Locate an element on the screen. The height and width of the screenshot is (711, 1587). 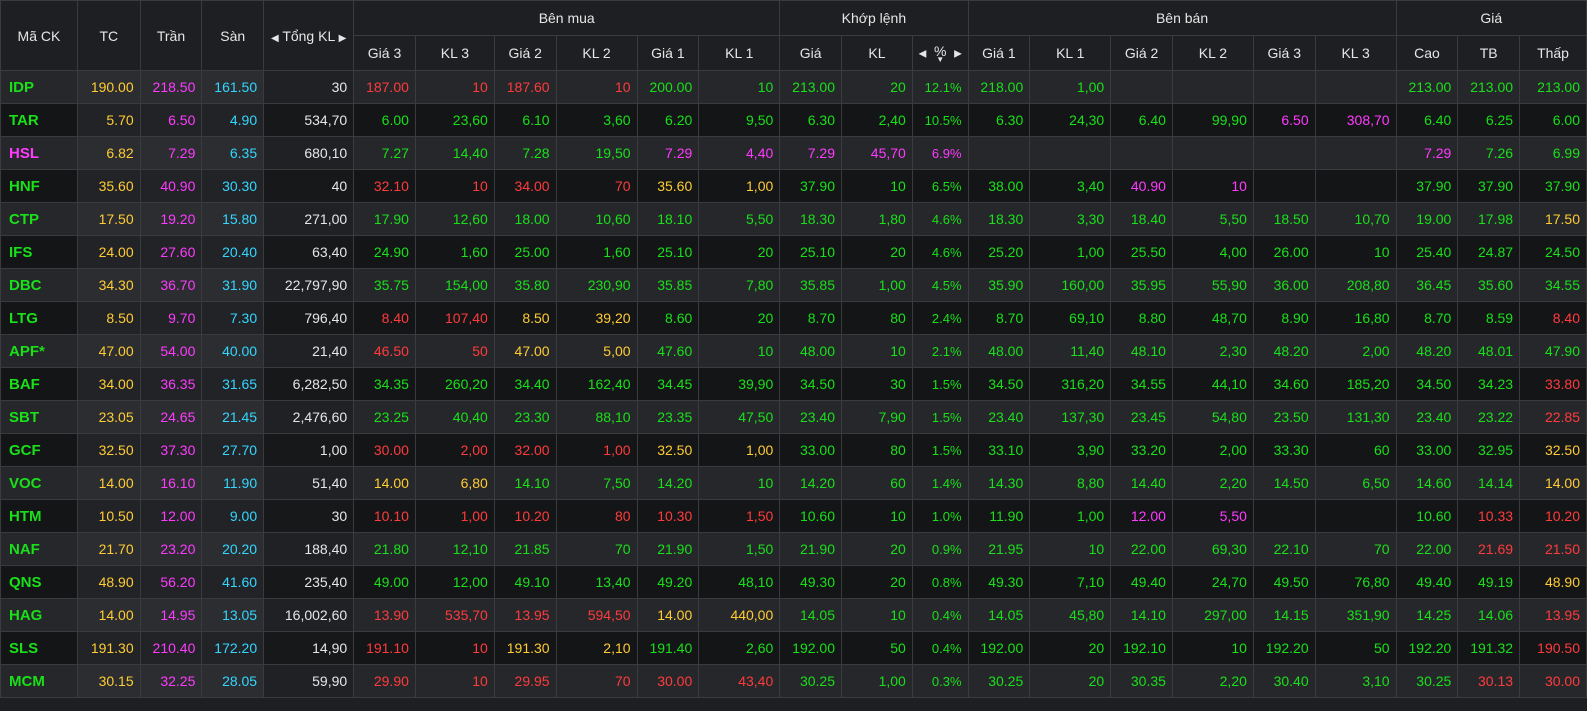
cell-sell-kl2: 4,00 is located at coordinates (1212, 252).